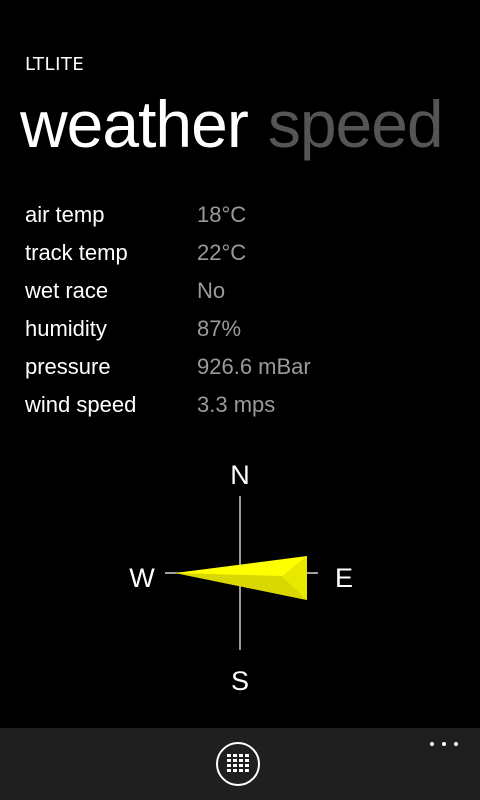  I want to click on stat-row-wind-speed: wind speed 3.3 mps, so click(245, 405).